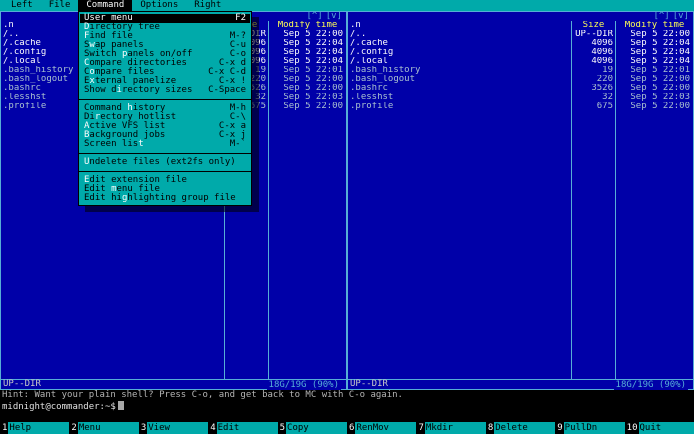  I want to click on text-cursor, so click(120, 405).